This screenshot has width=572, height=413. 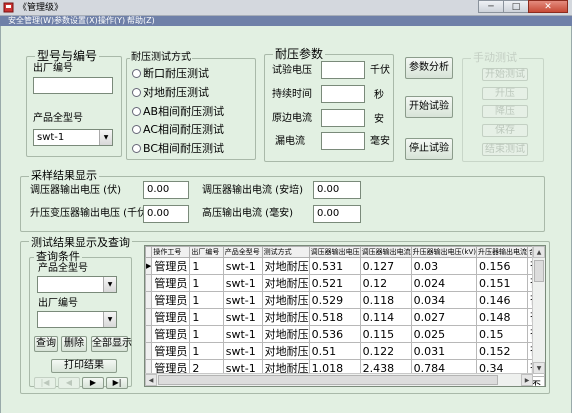 What do you see at coordinates (73, 137) in the screenshot?
I see `model-select: swt-1 ▼` at bounding box center [73, 137].